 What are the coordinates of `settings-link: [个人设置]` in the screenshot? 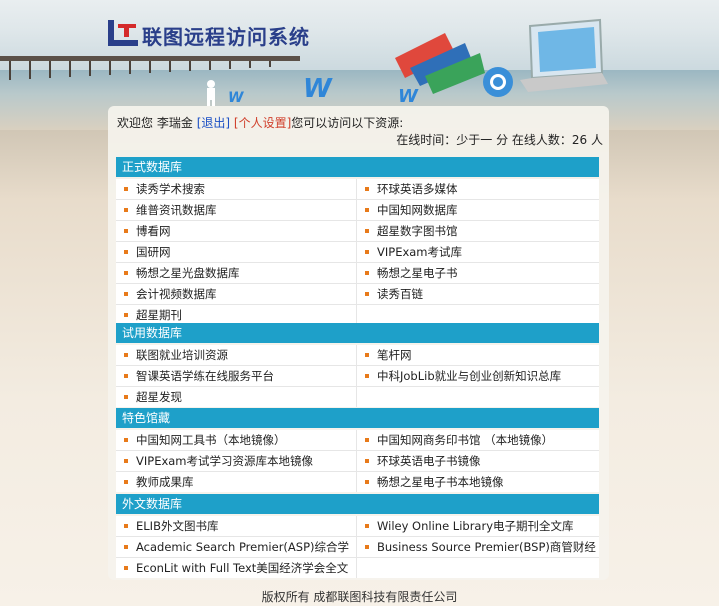 It's located at (262, 123).